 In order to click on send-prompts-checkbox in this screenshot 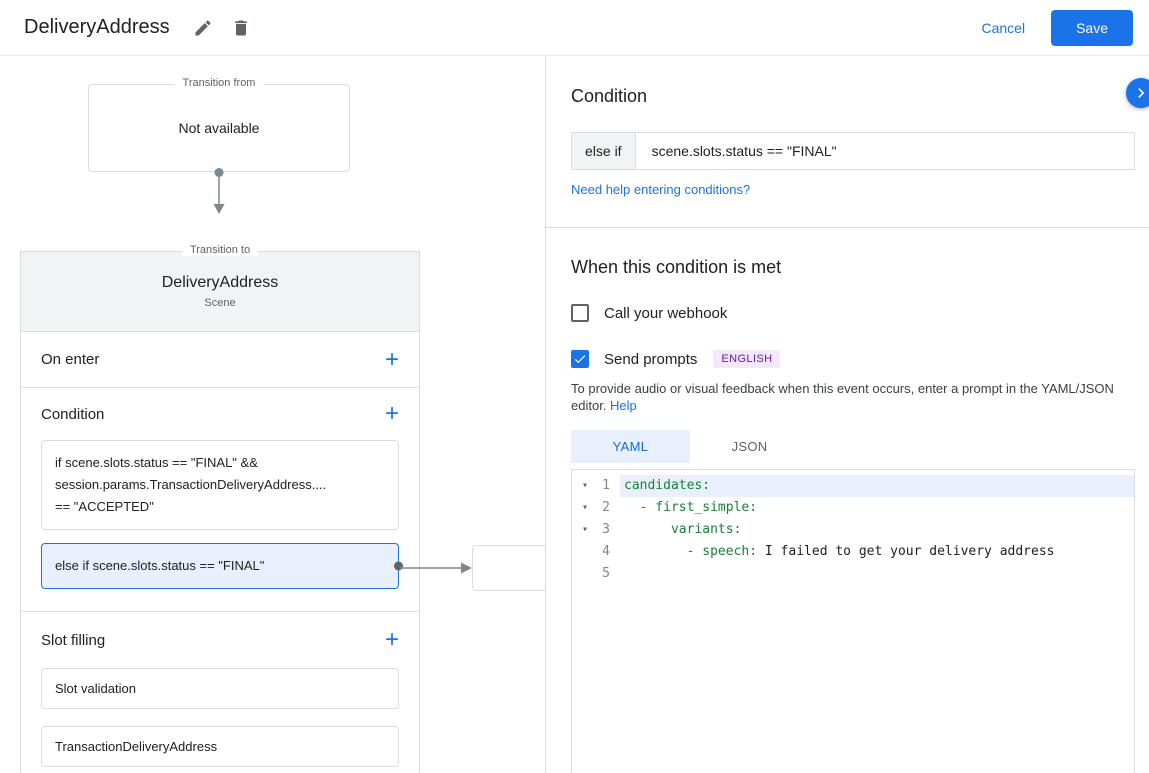, I will do `click(580, 359)`.